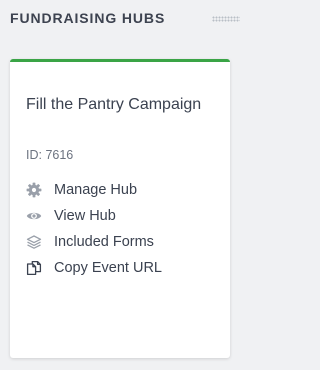  I want to click on manage-hub-label: Manage Hub, so click(96, 190).